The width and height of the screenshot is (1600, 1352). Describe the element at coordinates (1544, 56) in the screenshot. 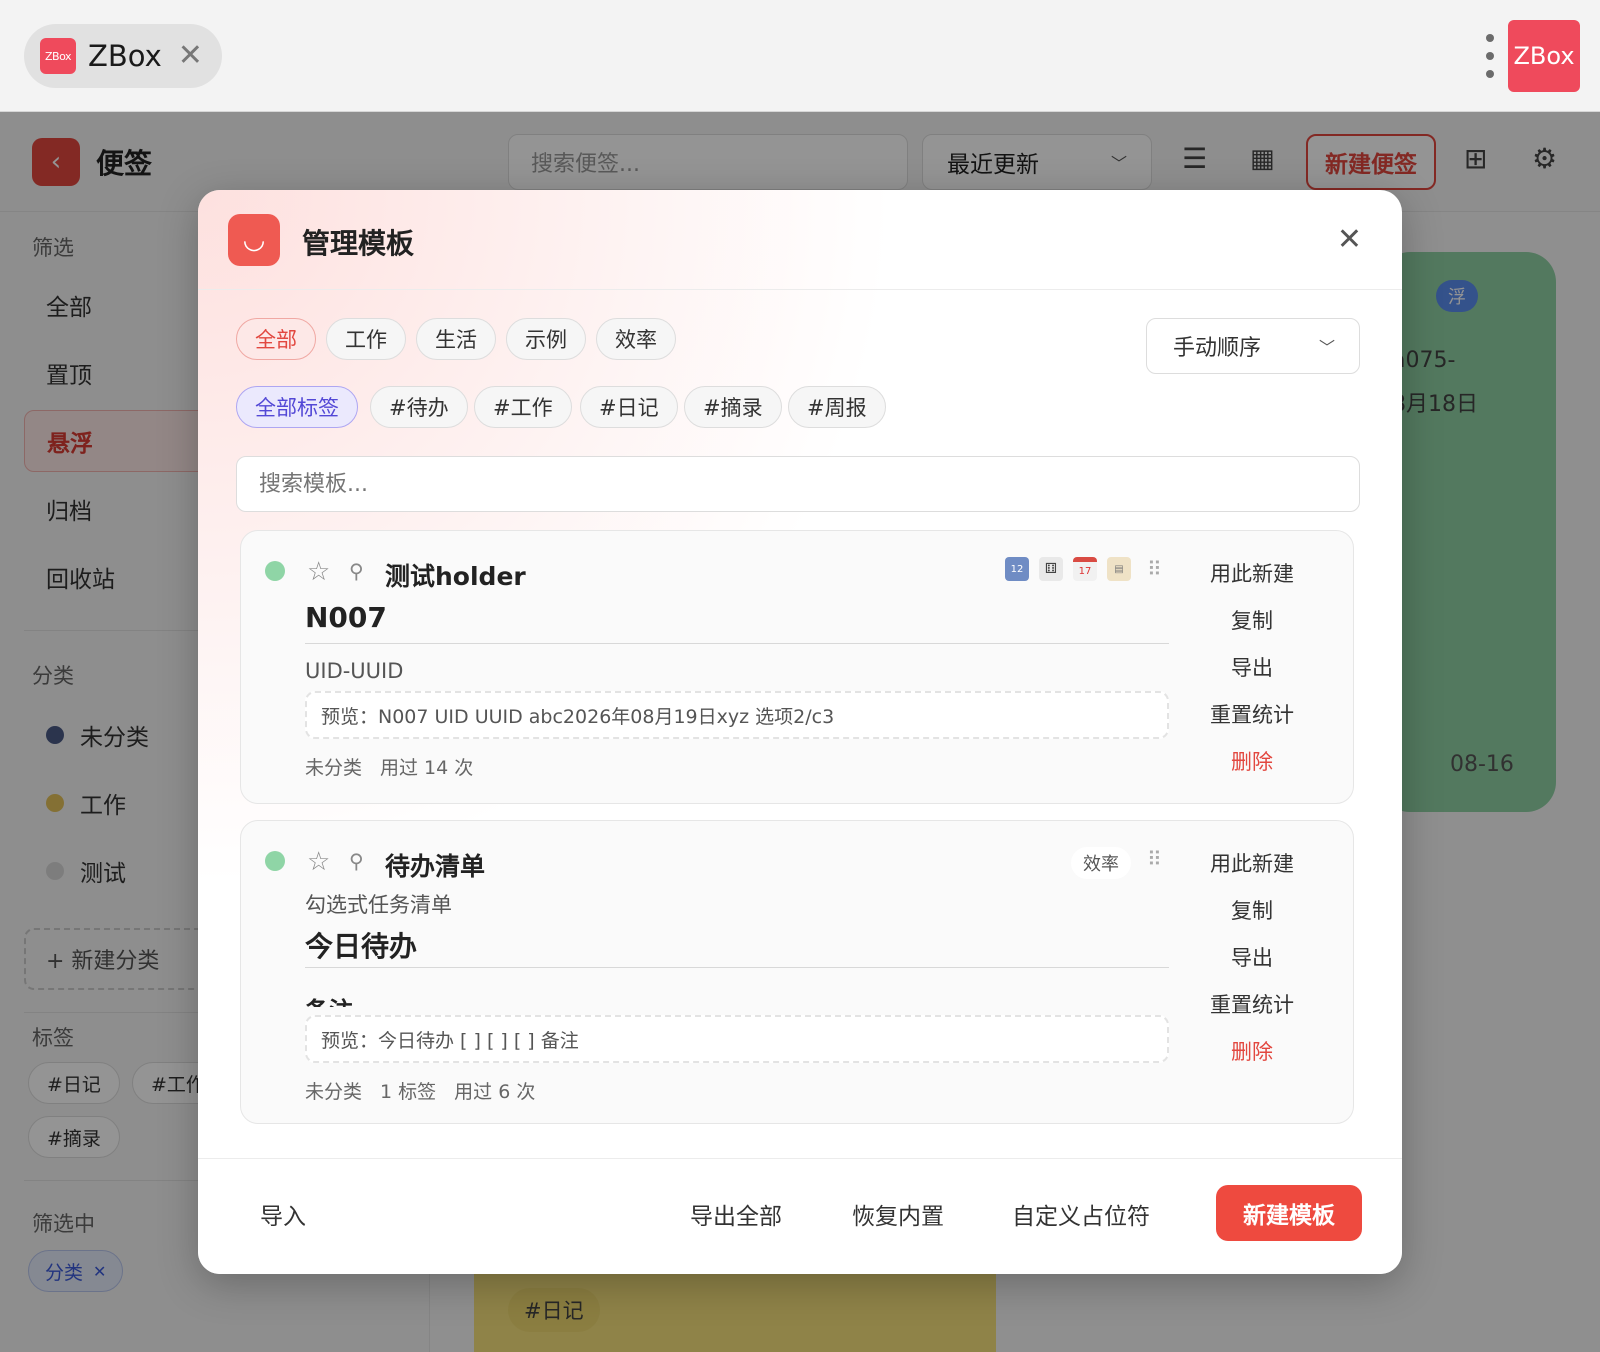

I see `zbox-app-button: ZBox` at that location.